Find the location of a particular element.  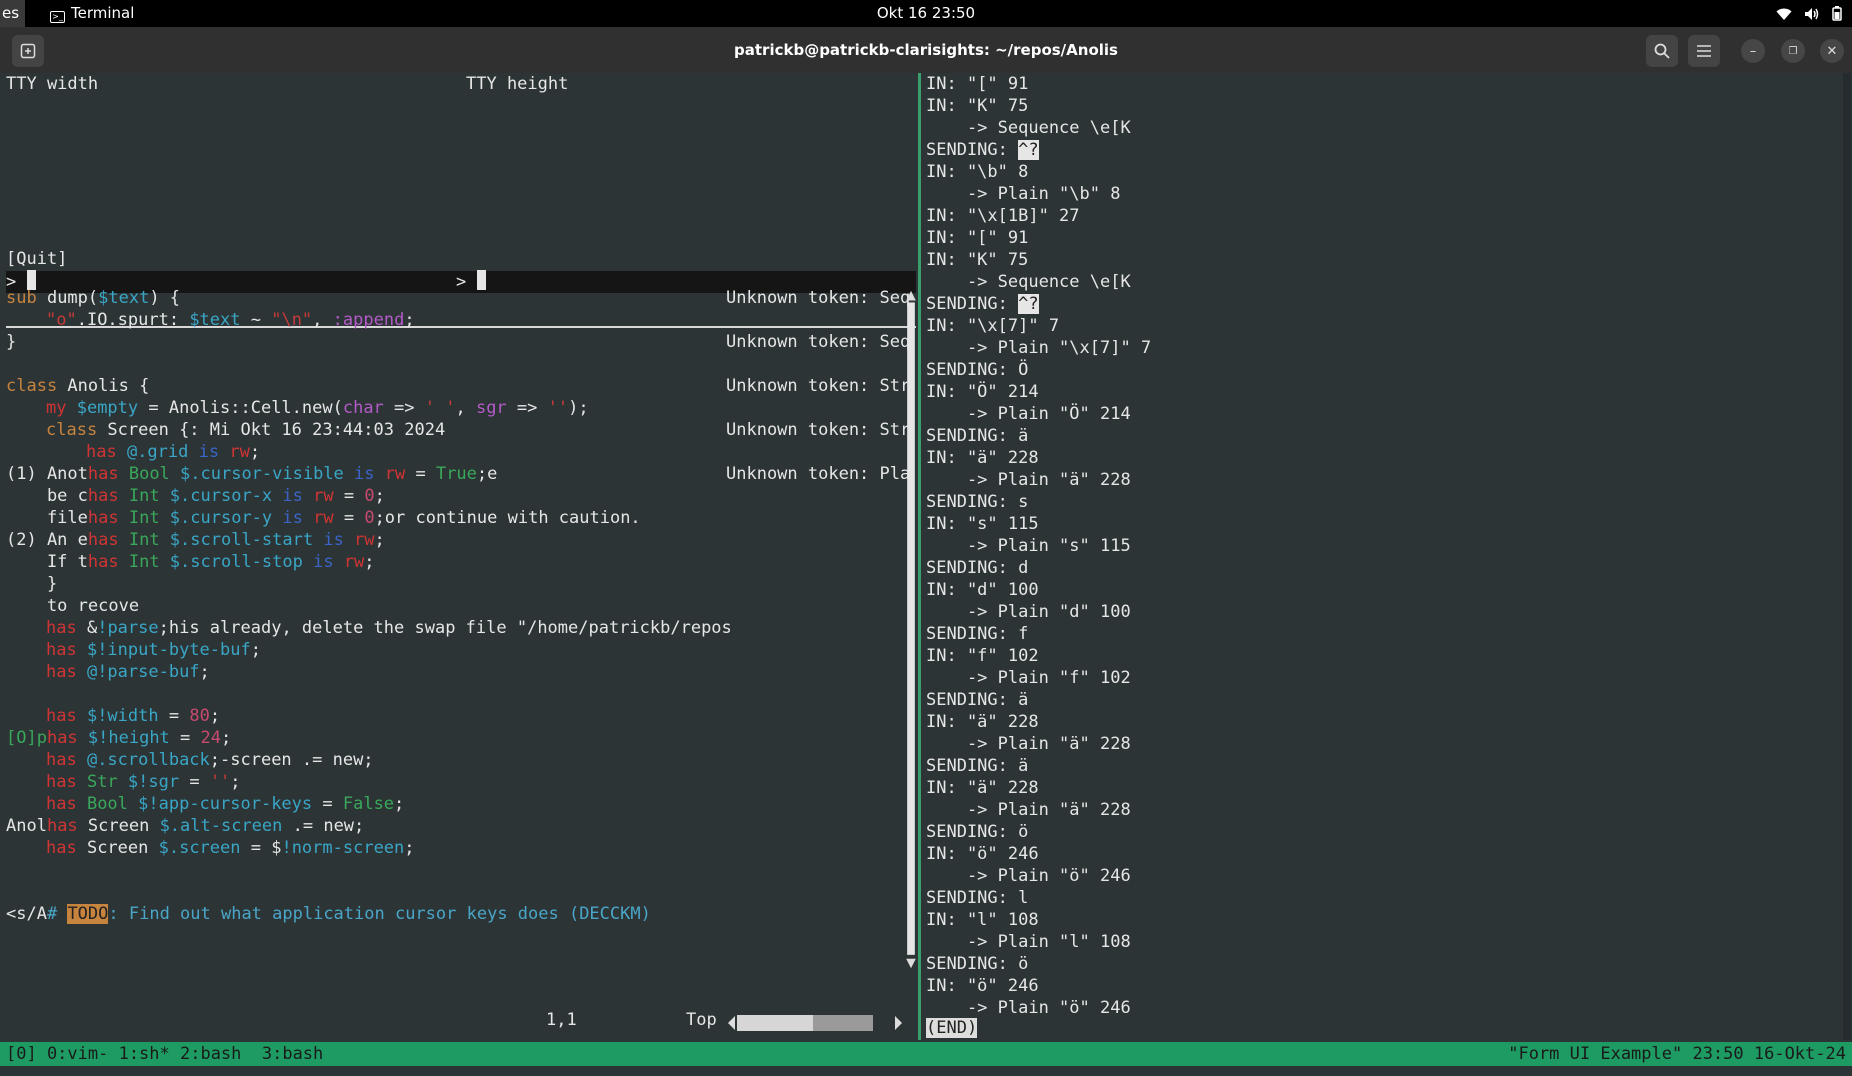

log-line: SENDING: f is located at coordinates (977, 634).